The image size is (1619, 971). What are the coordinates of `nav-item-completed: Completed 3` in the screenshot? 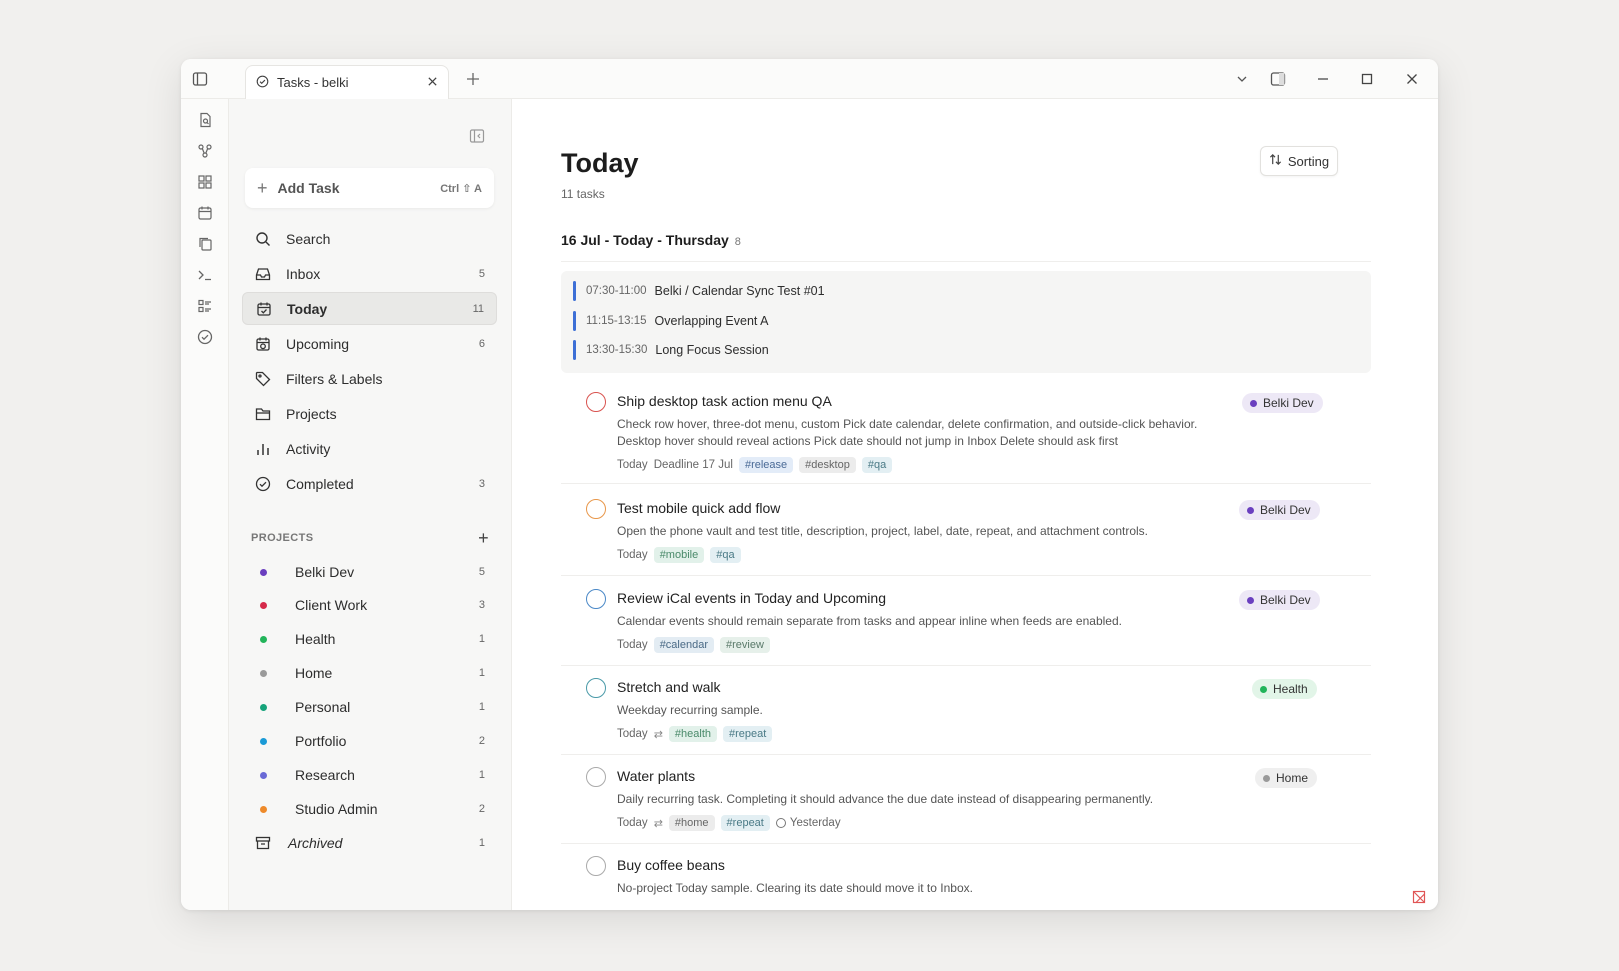 It's located at (369, 483).